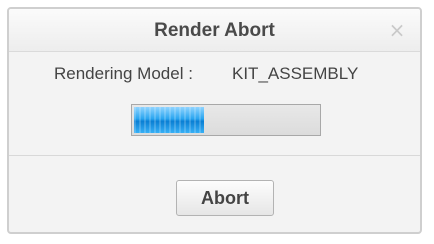  What do you see at coordinates (123, 73) in the screenshot?
I see `rendering-model-label: Rendering Model :` at bounding box center [123, 73].